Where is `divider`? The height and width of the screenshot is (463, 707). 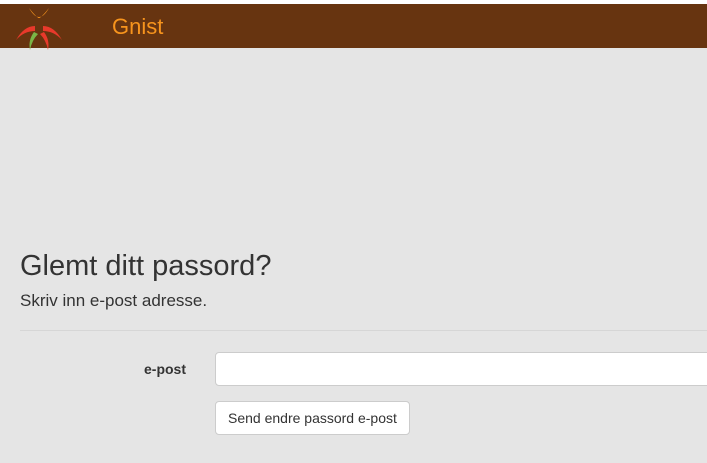 divider is located at coordinates (363, 330).